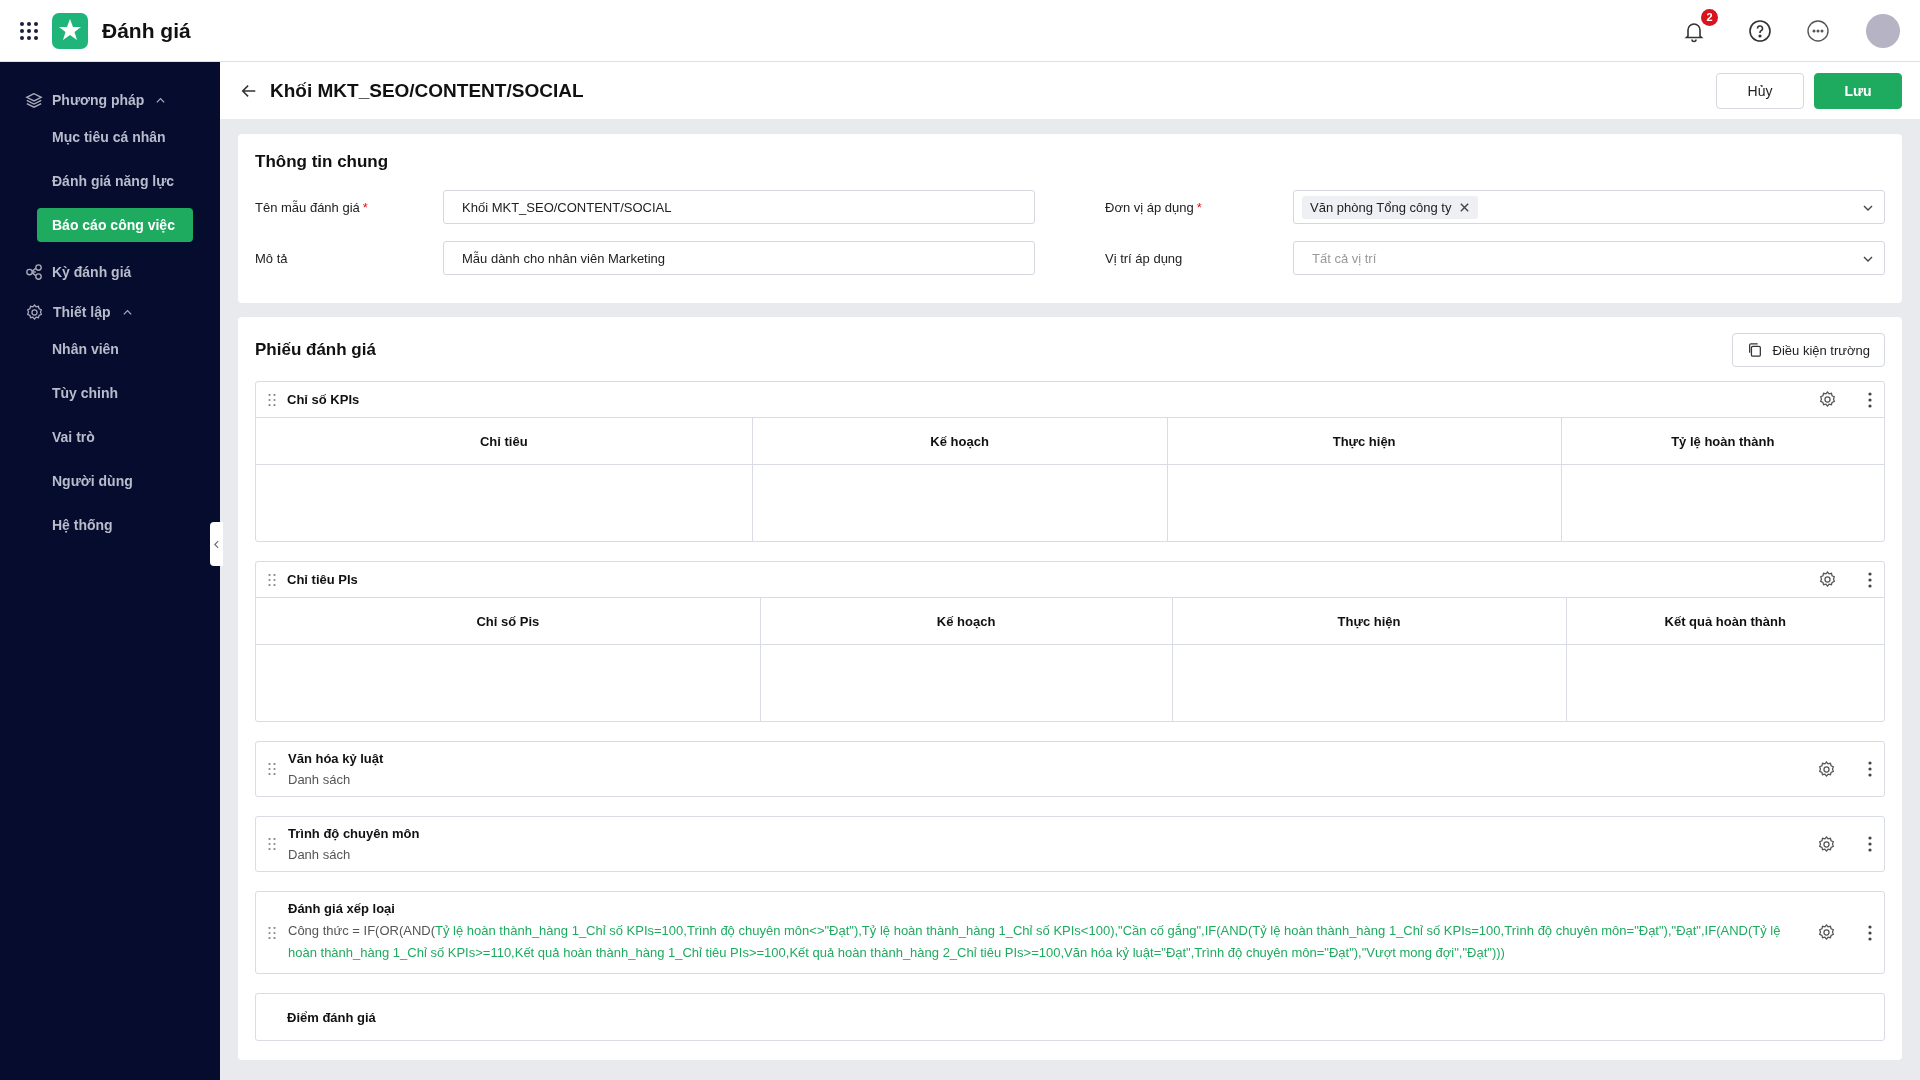  Describe the element at coordinates (1589, 207) in the screenshot. I see `select-field: Văn phòng Tổng công ty` at that location.